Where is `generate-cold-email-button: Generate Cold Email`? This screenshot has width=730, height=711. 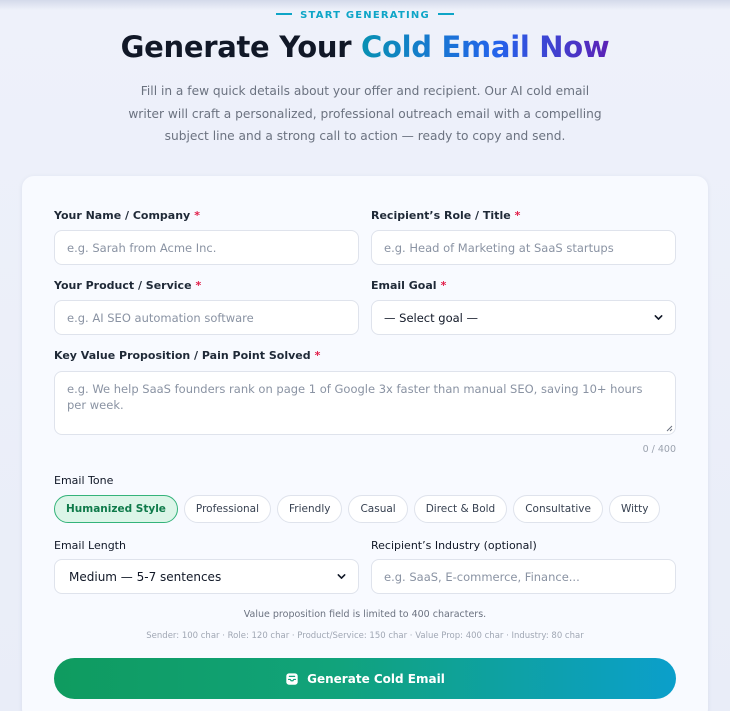
generate-cold-email-button: Generate Cold Email is located at coordinates (365, 678).